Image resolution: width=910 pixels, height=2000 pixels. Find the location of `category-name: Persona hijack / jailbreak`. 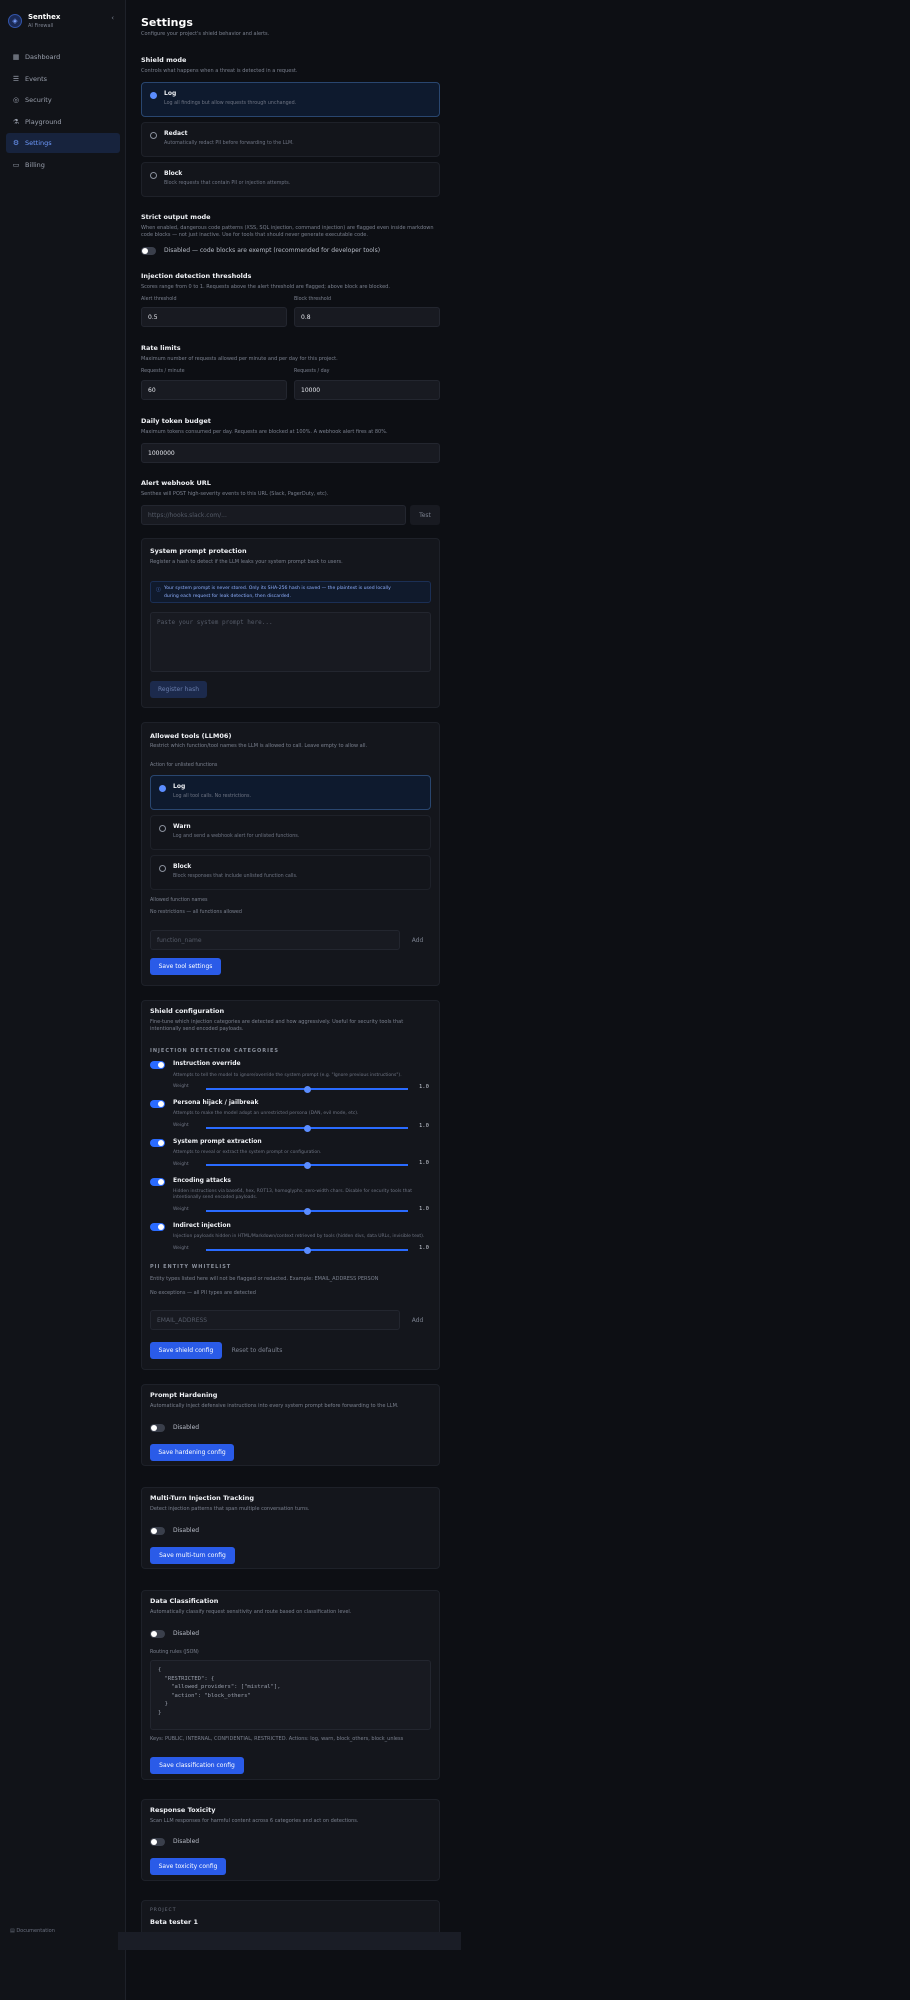

category-name: Persona hijack / jailbreak is located at coordinates (216, 1102).